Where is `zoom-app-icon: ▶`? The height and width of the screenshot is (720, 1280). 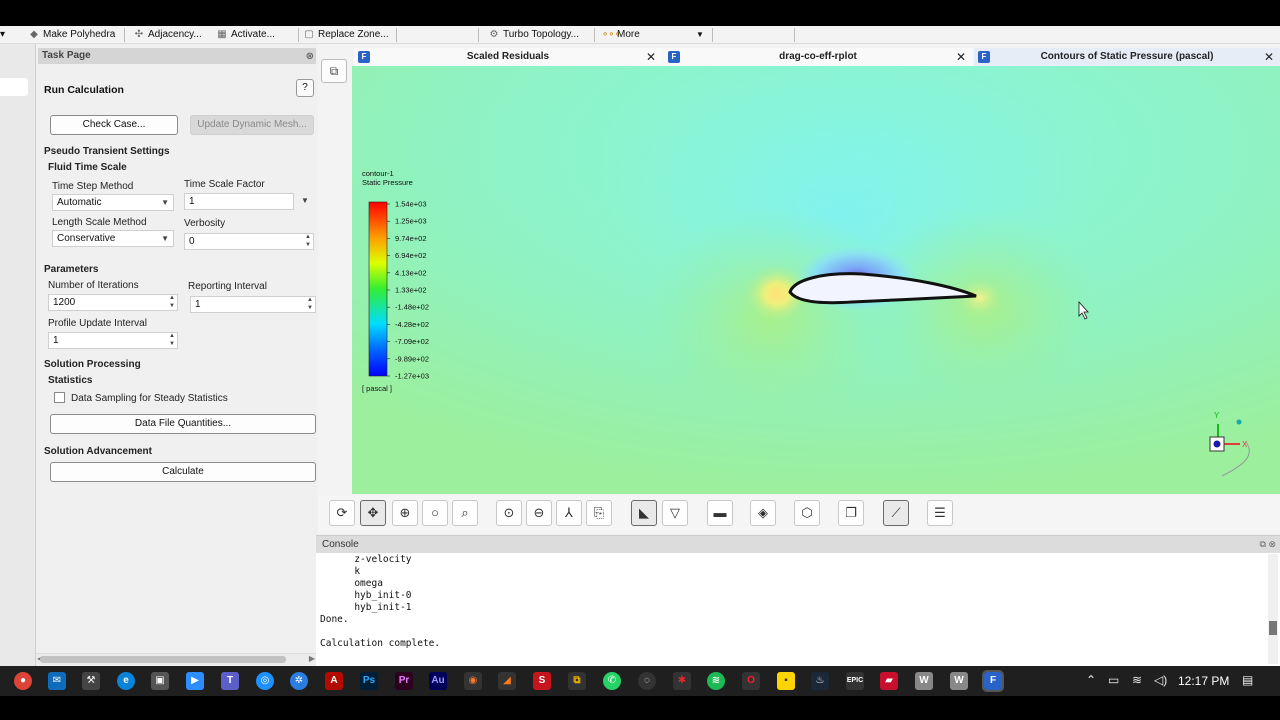 zoom-app-icon: ▶ is located at coordinates (195, 681).